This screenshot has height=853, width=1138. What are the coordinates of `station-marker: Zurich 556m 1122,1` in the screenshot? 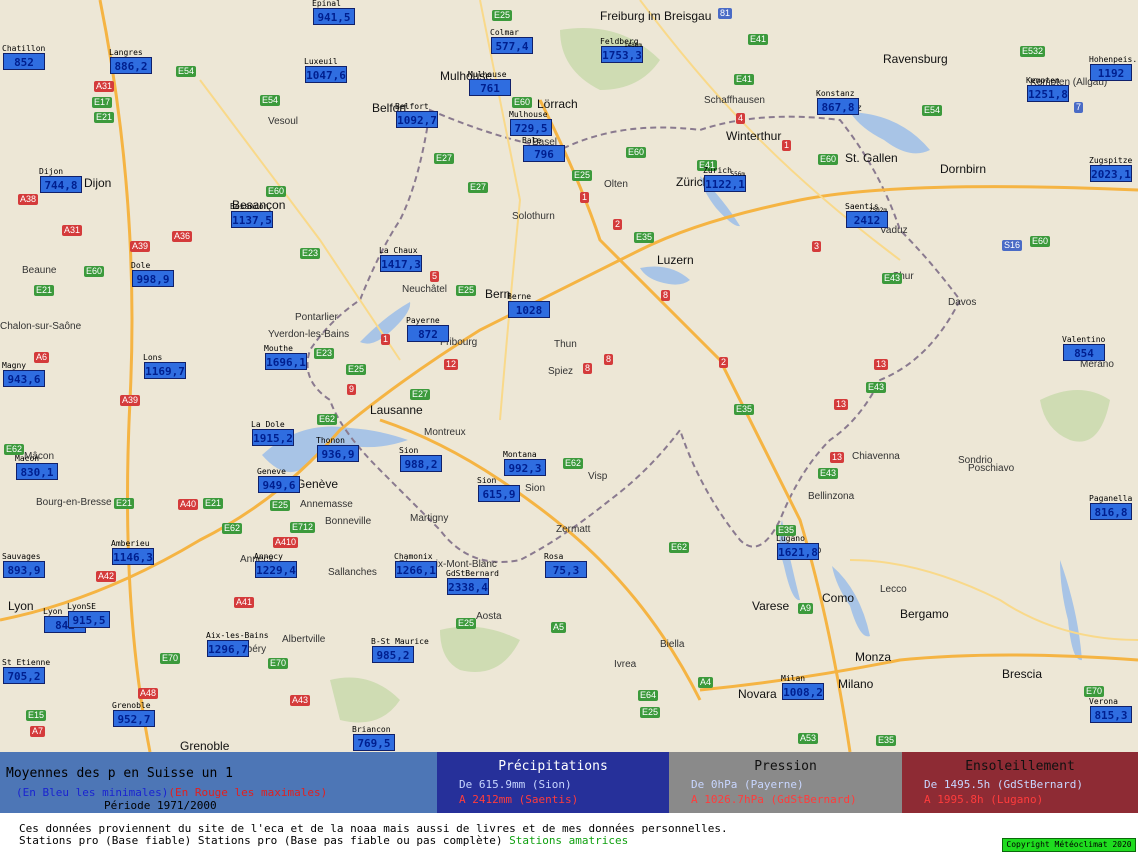 It's located at (724, 179).